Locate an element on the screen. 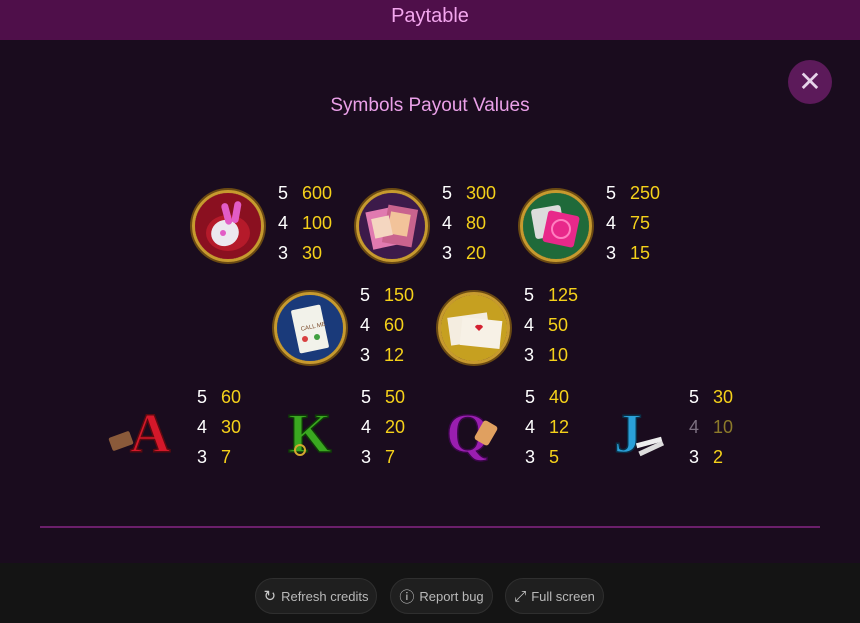 The width and height of the screenshot is (860, 623). pay-row: 4 20 is located at coordinates (383, 427).